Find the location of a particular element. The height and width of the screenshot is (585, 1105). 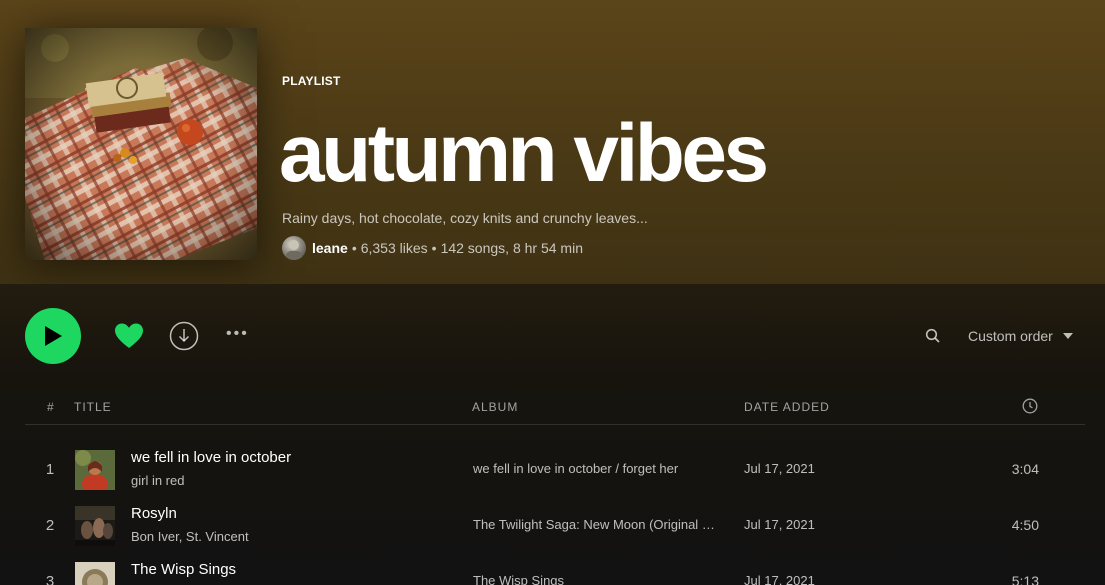

heart-filled-icon is located at coordinates (129, 335).